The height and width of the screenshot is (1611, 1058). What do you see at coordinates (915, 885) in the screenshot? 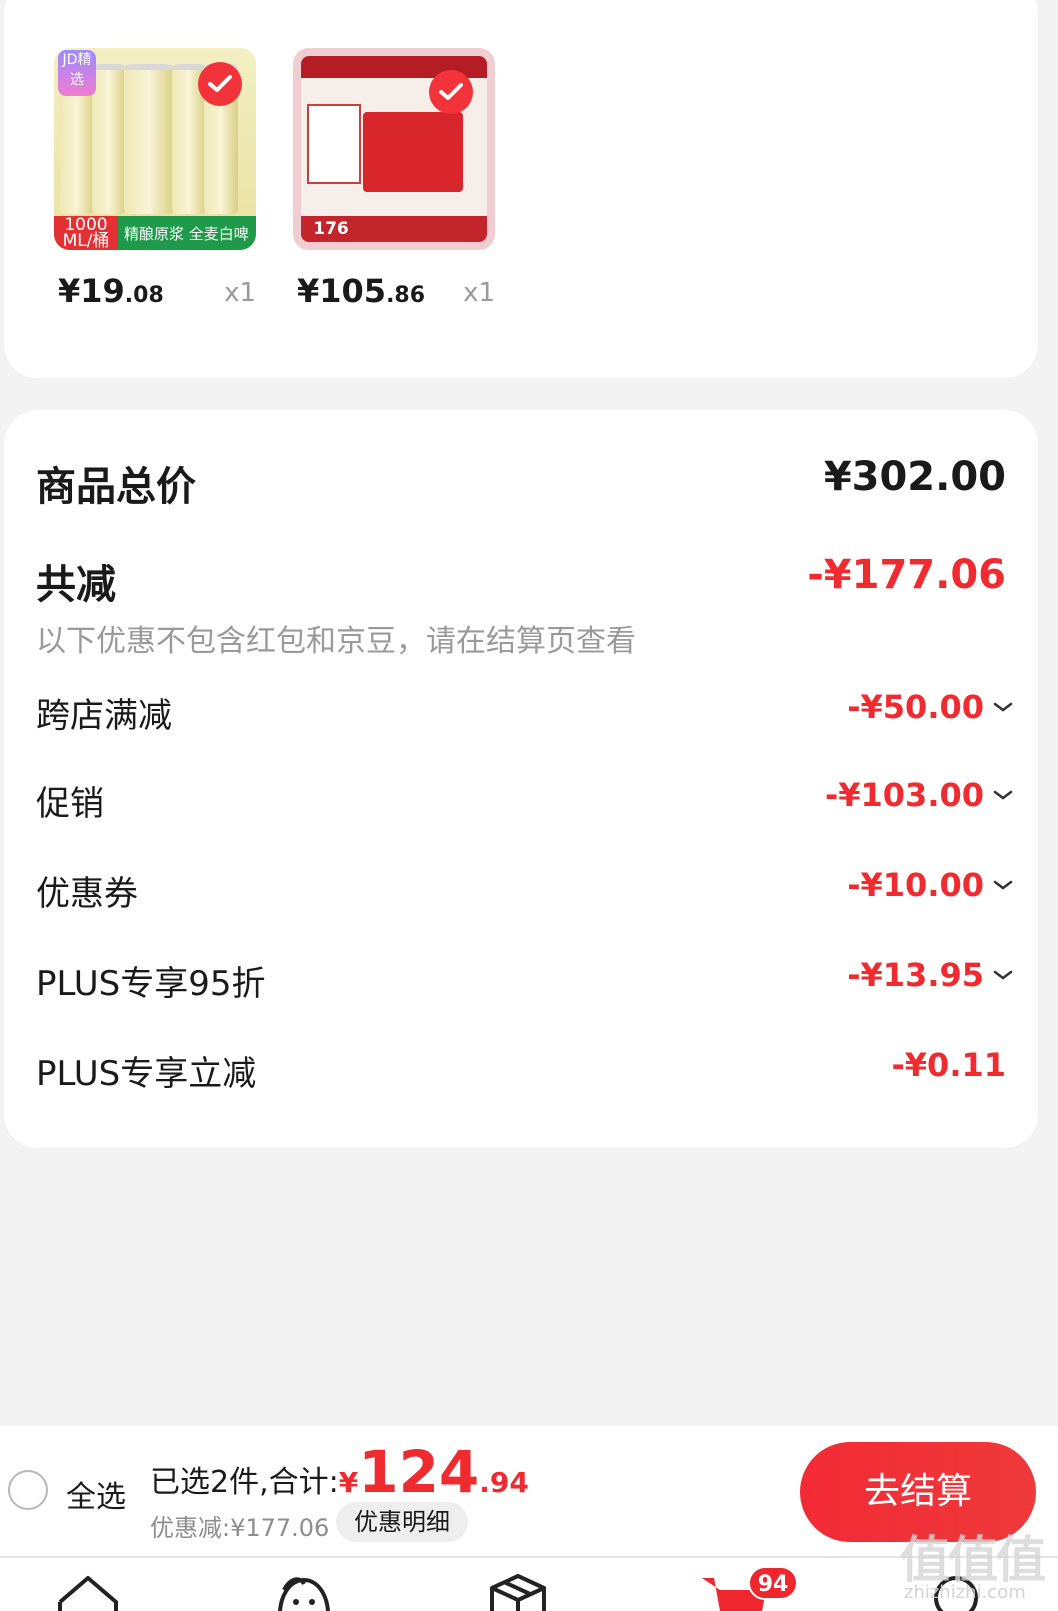
I see `discount-amount: -¥10.00` at bounding box center [915, 885].